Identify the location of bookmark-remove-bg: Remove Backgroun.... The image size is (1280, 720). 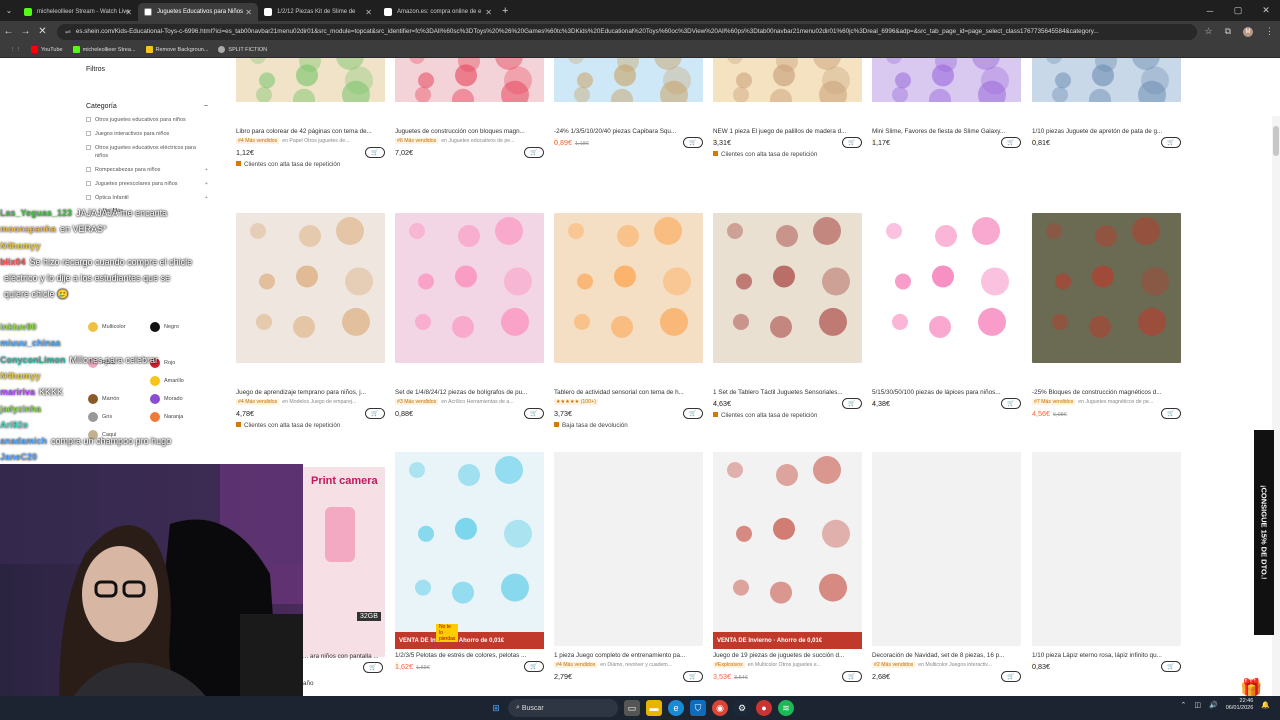
(176, 49).